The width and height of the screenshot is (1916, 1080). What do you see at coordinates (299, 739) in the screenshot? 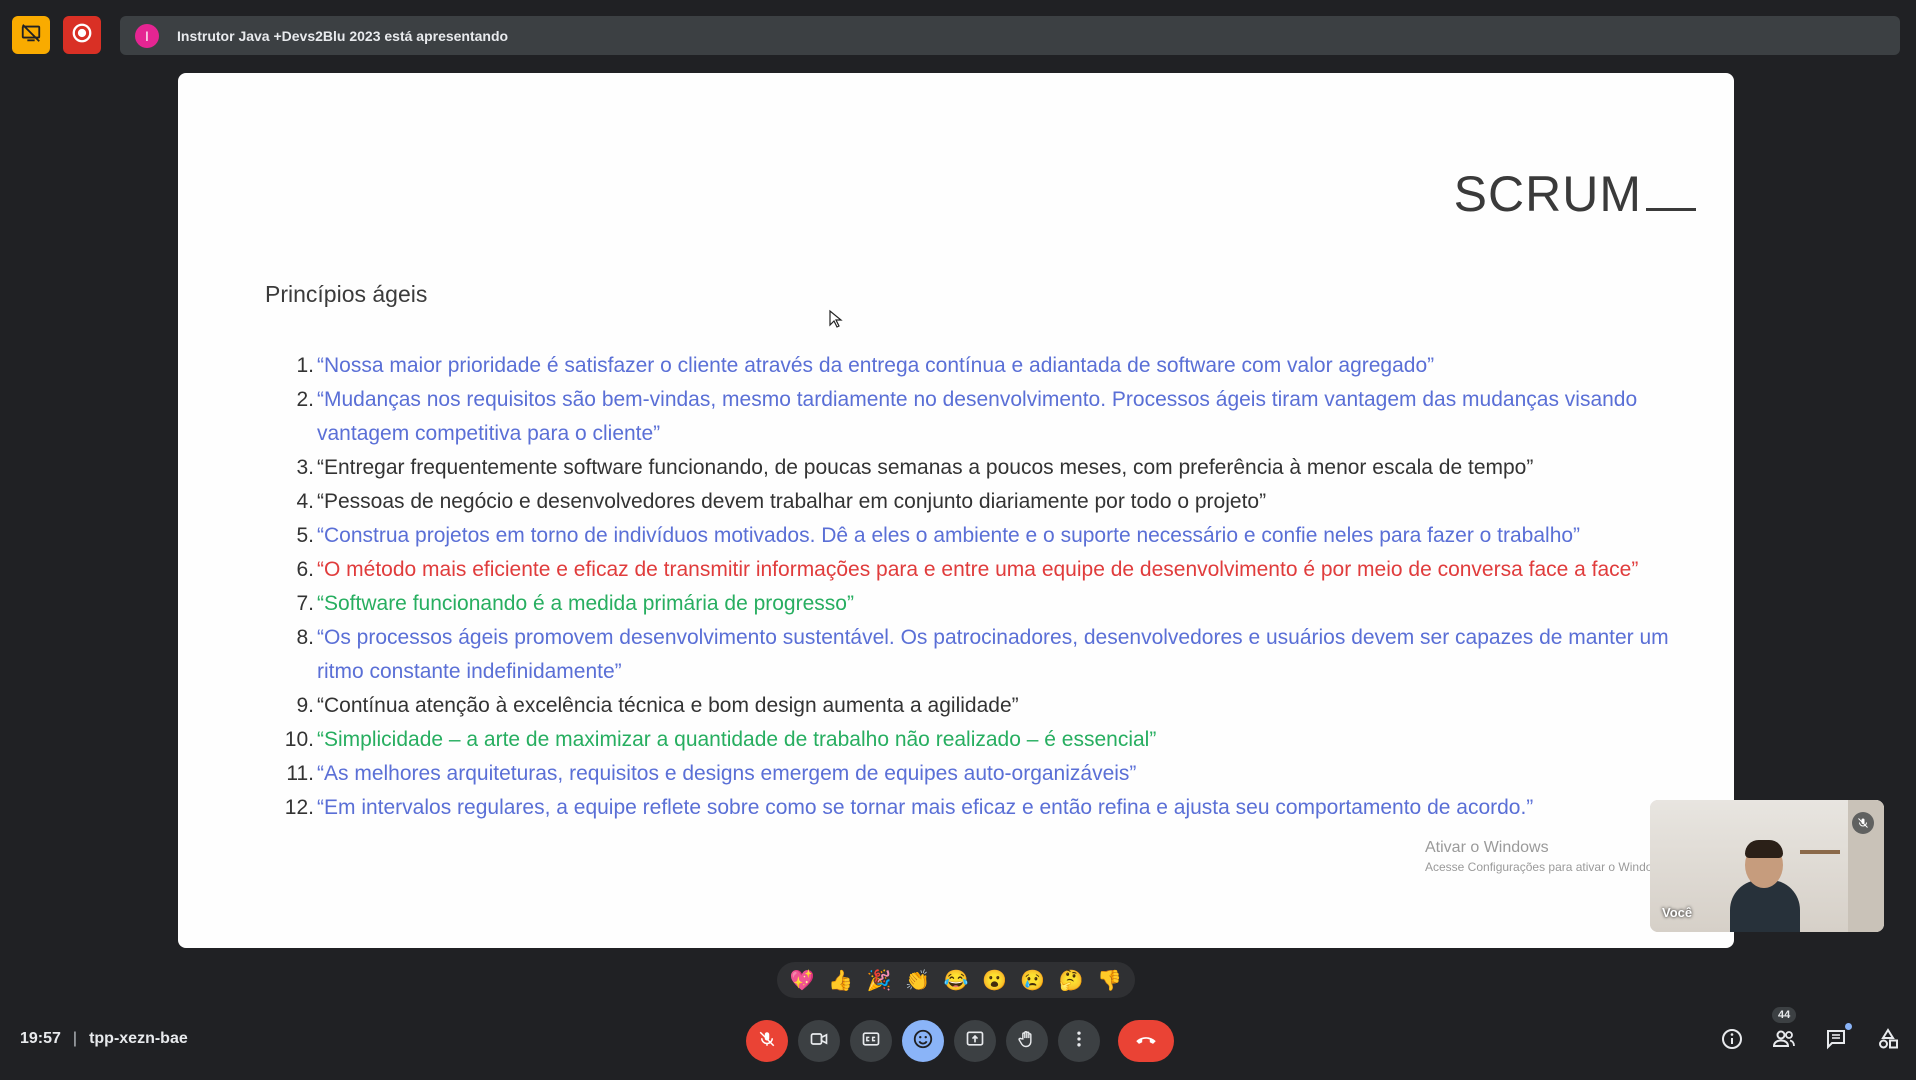
I see `principle-number: 10.` at bounding box center [299, 739].